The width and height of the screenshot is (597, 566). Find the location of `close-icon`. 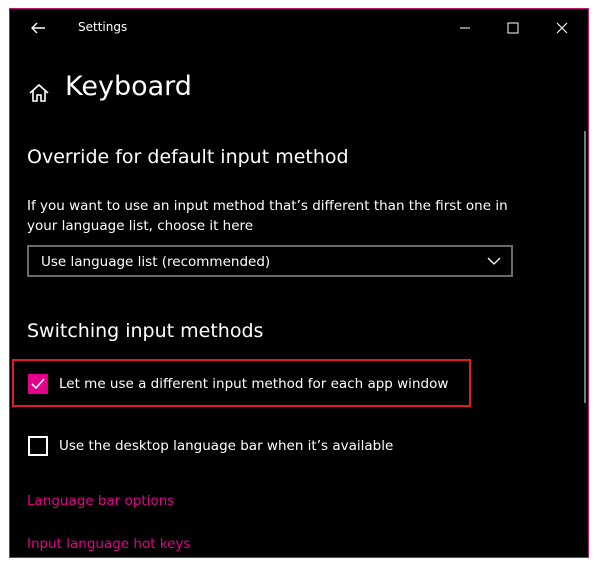

close-icon is located at coordinates (562, 28).